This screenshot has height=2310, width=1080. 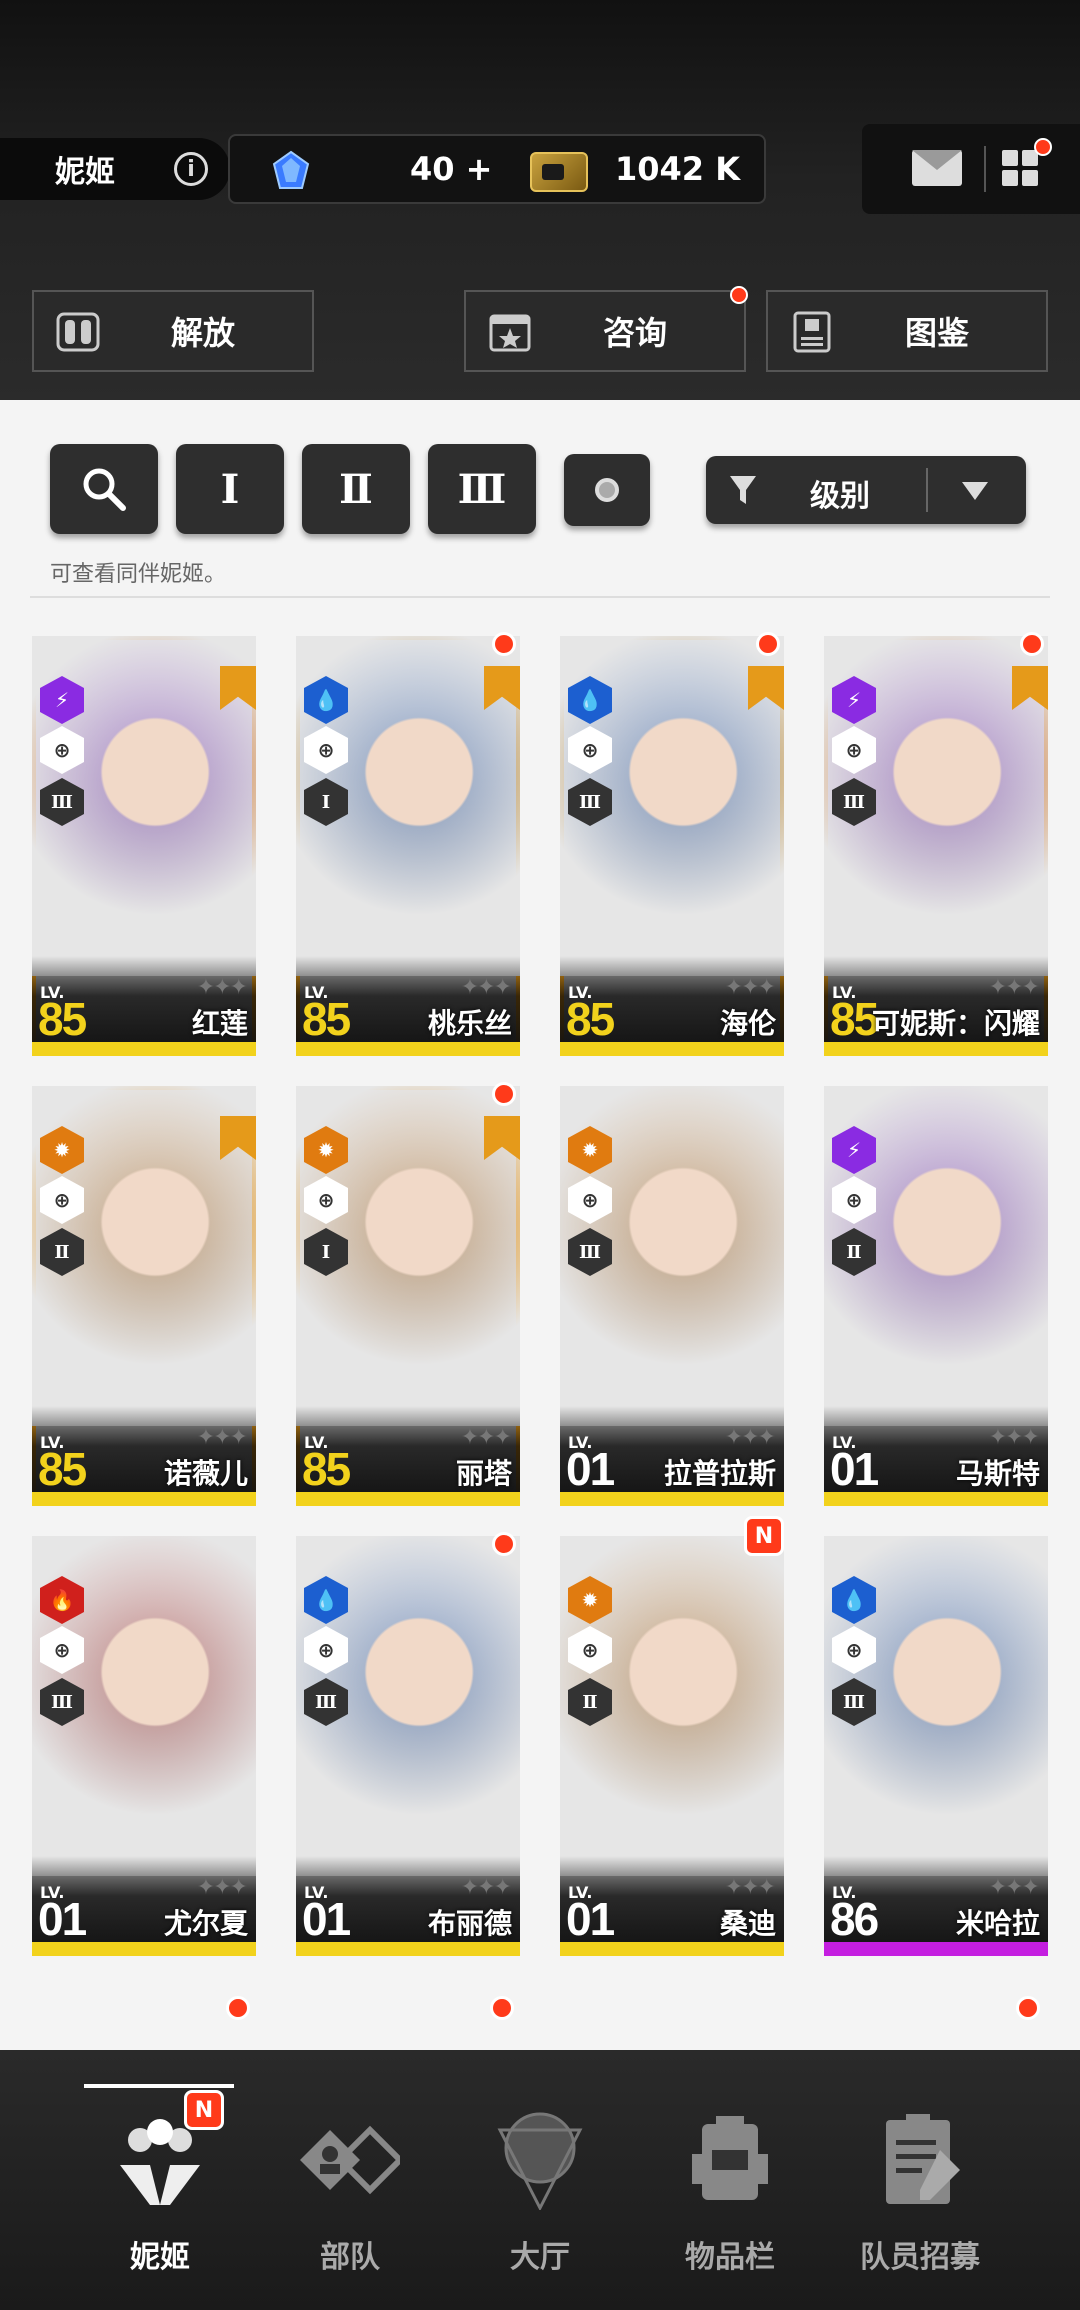 I want to click on level-value: 86, so click(x=854, y=1919).